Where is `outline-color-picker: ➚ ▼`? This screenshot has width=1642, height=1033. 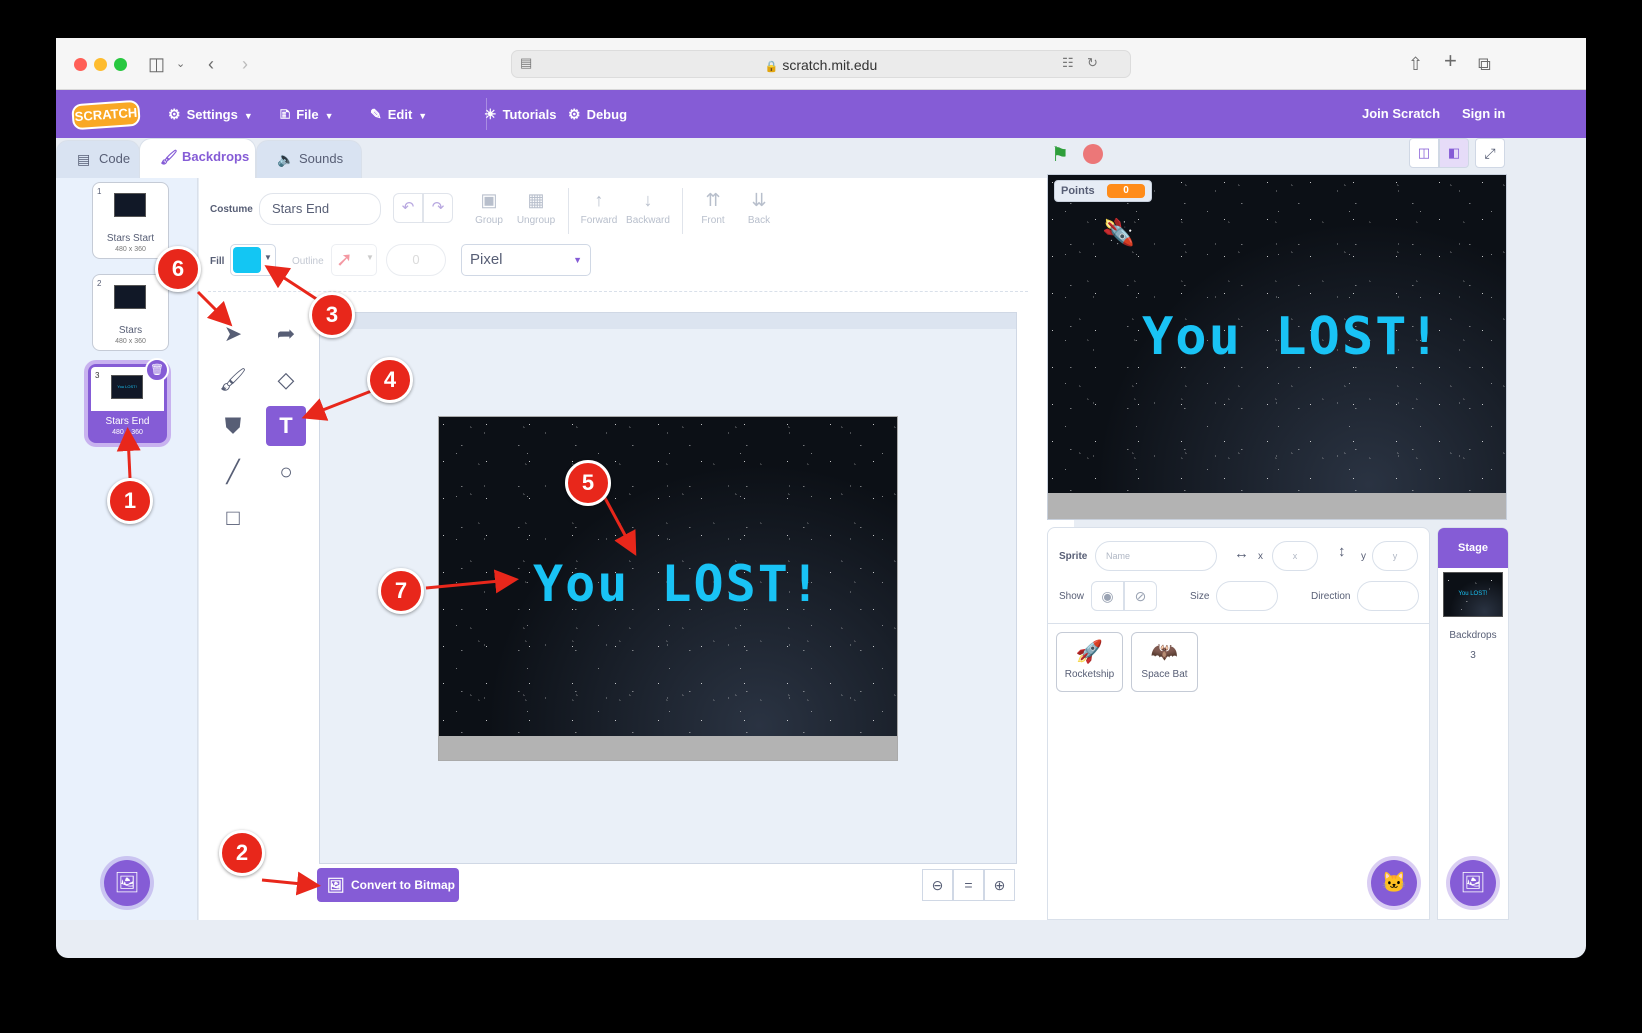
outline-color-picker: ➚ ▼ is located at coordinates (354, 260).